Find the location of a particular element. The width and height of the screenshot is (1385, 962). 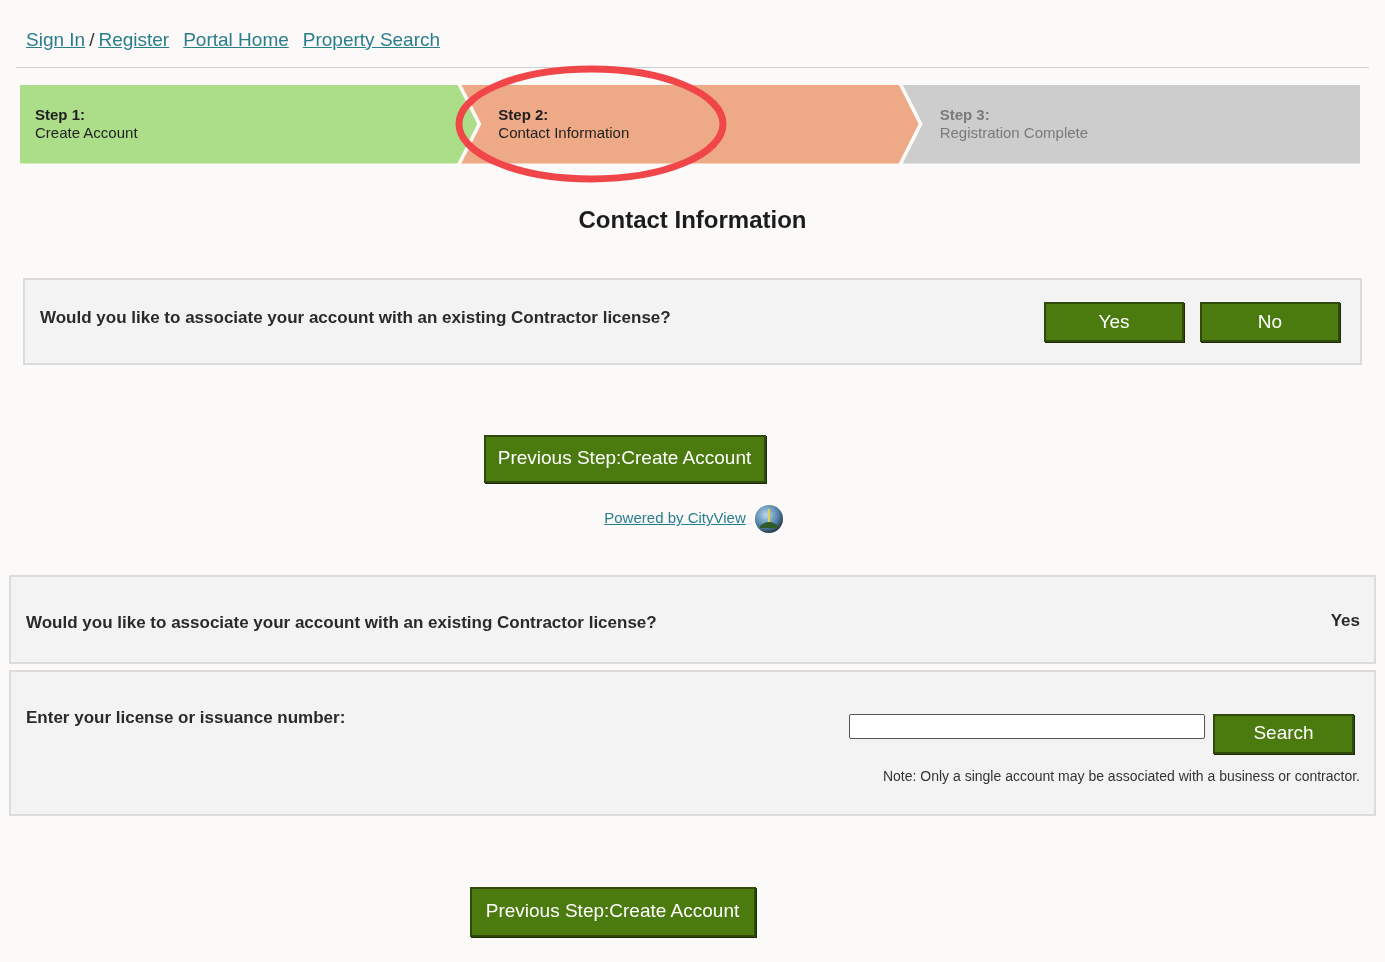

step-label: Create Account is located at coordinates (87, 133).